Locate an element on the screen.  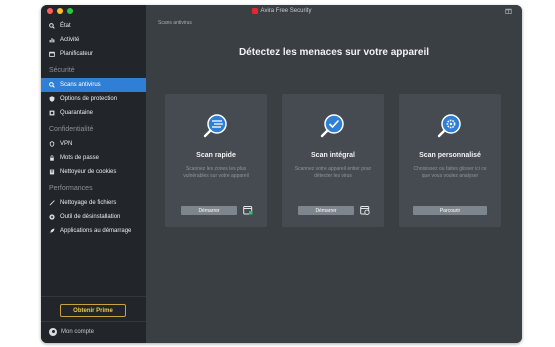
account-link: Mon compte is located at coordinates (71, 332).